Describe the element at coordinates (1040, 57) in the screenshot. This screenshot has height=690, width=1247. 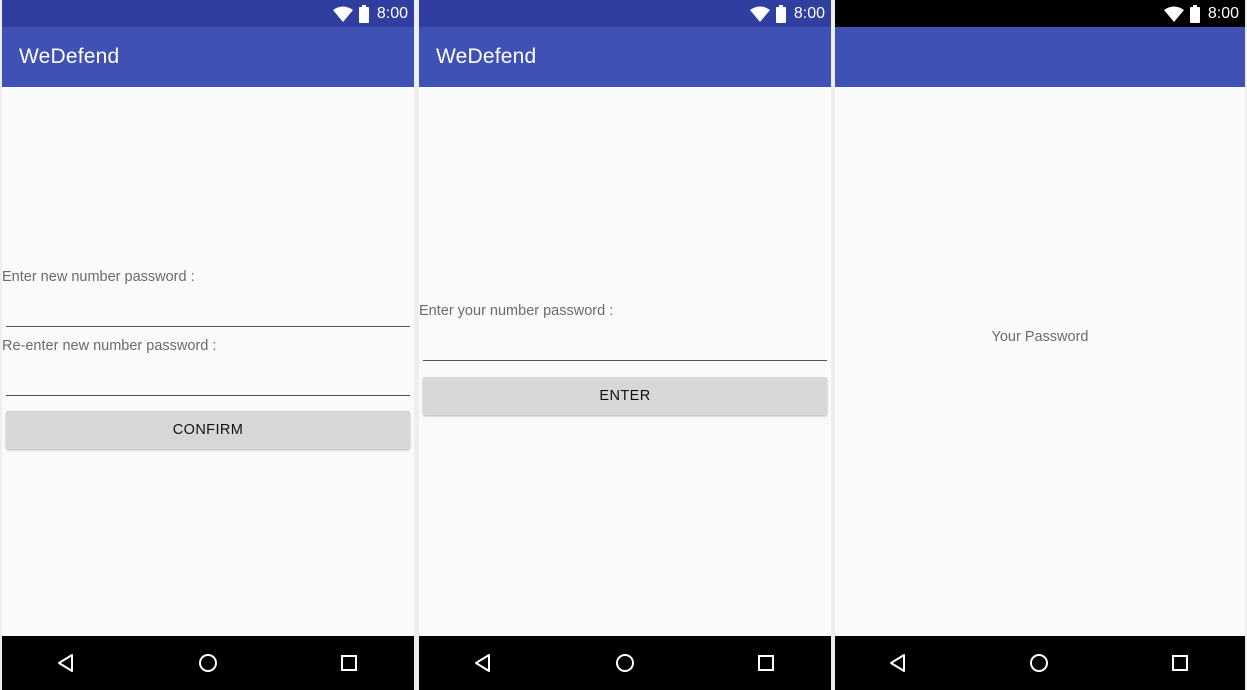
I see `app-bar` at that location.